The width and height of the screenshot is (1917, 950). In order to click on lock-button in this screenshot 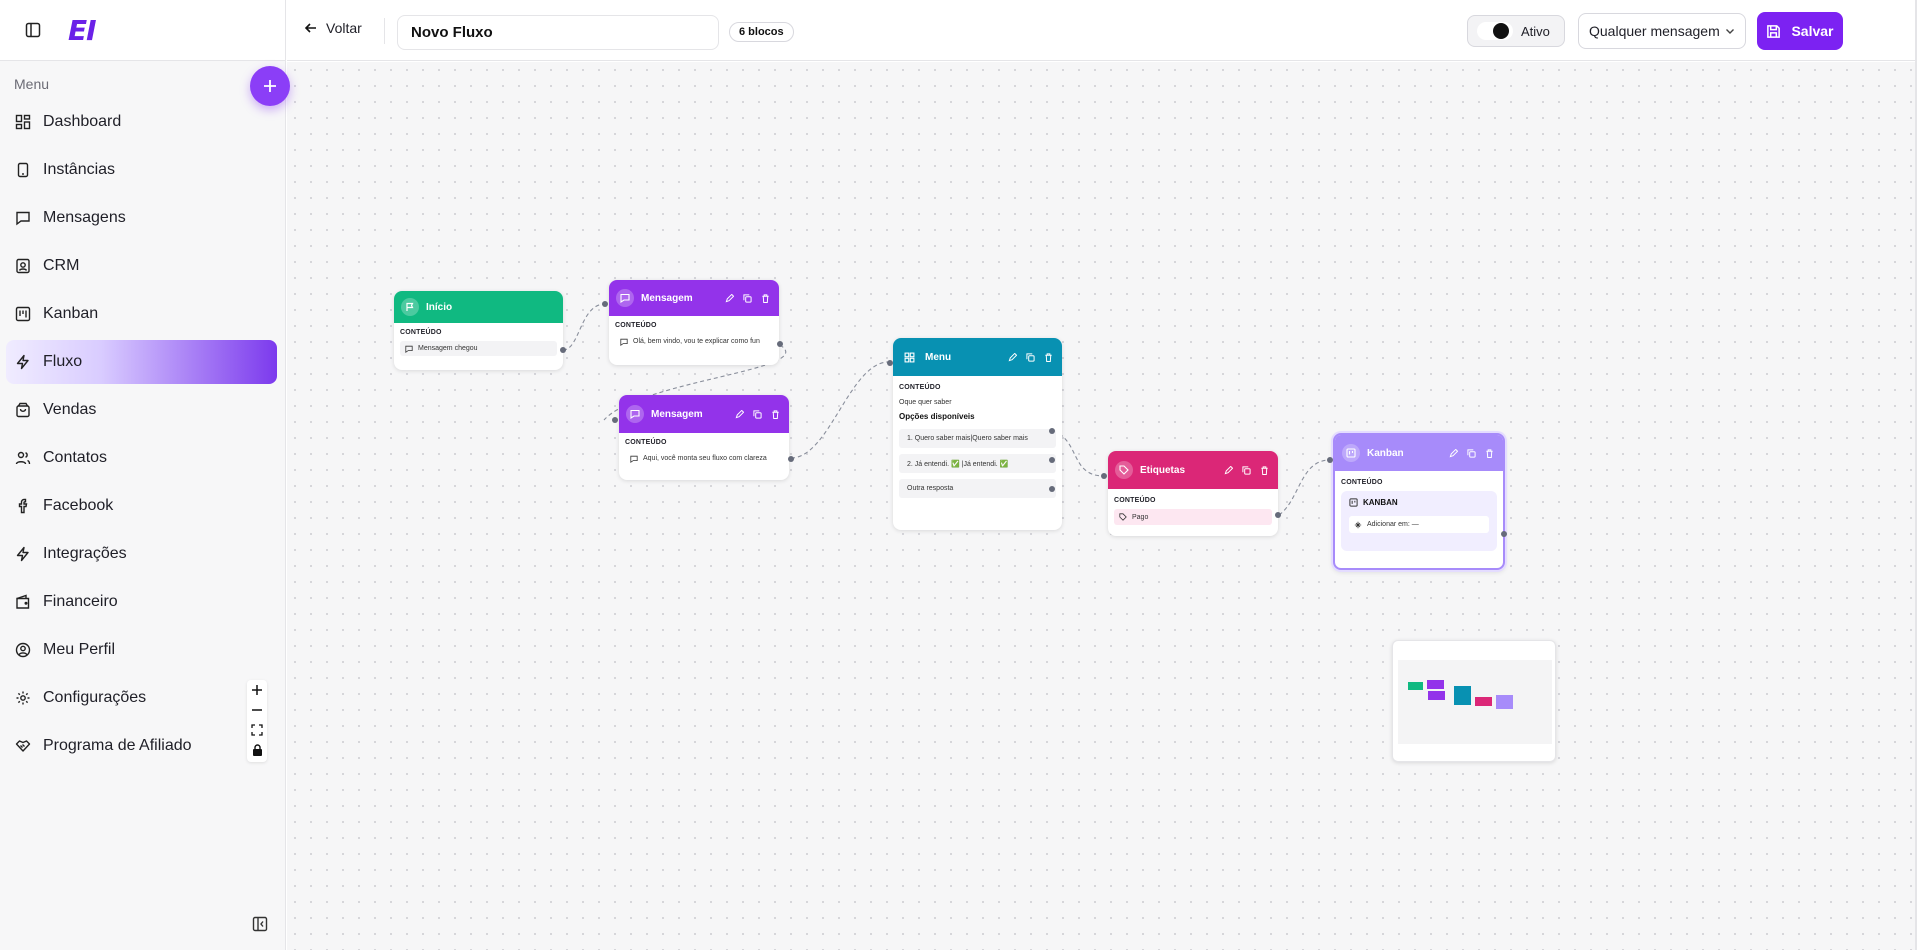, I will do `click(257, 750)`.